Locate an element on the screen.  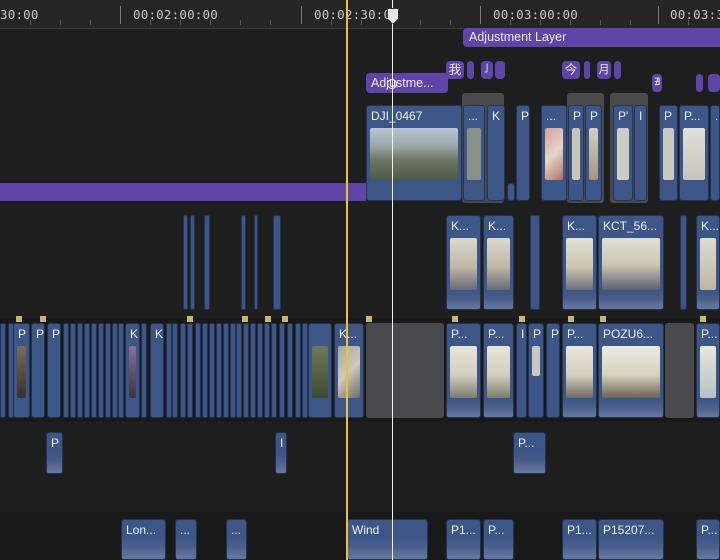
storyline-clip: I is located at coordinates (521, 370).